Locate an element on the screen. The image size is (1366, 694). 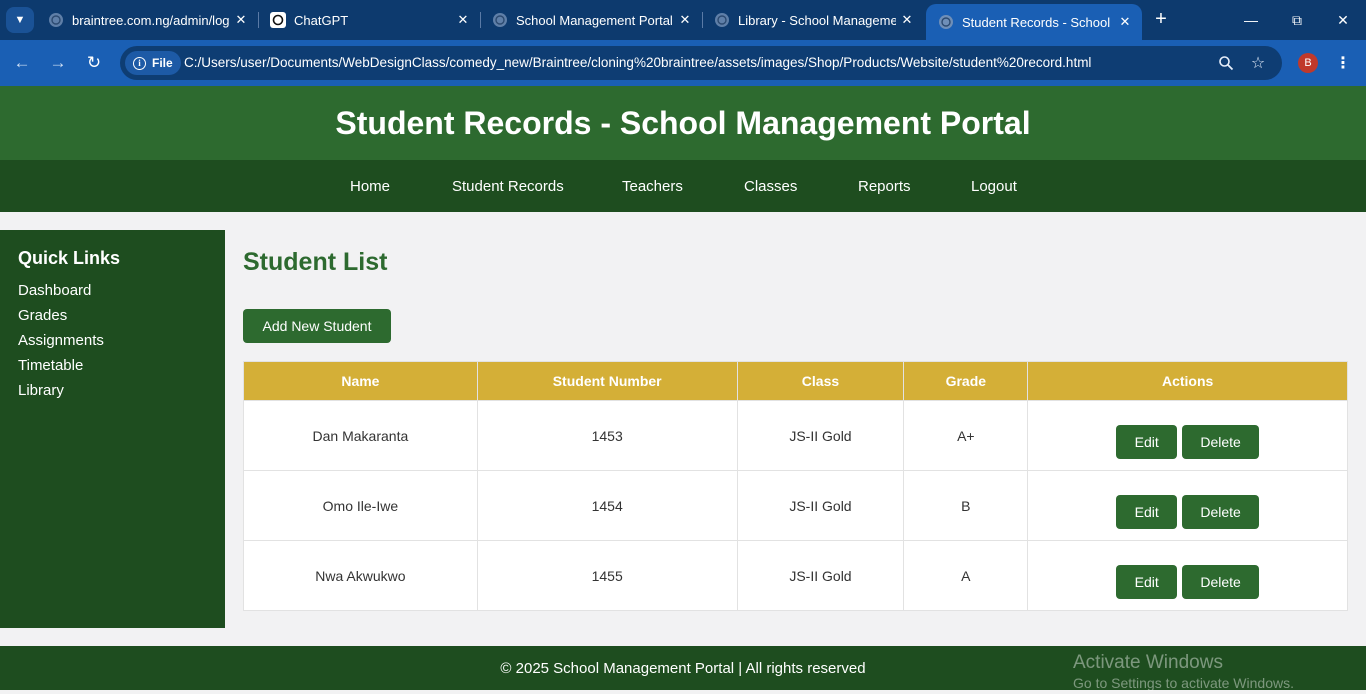
nav-classes: Classes is located at coordinates (770, 186).